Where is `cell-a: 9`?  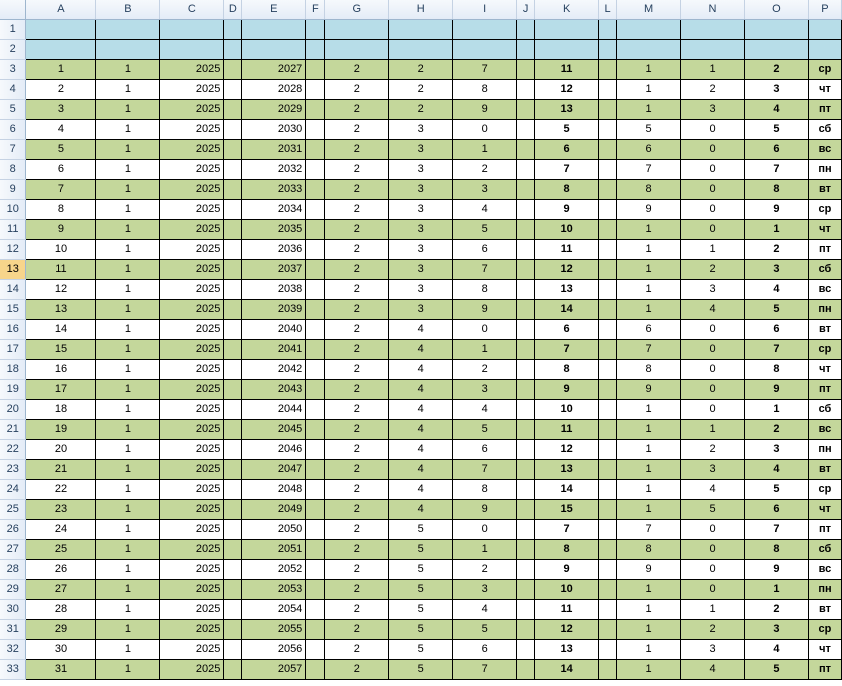
cell-a: 9 is located at coordinates (61, 229).